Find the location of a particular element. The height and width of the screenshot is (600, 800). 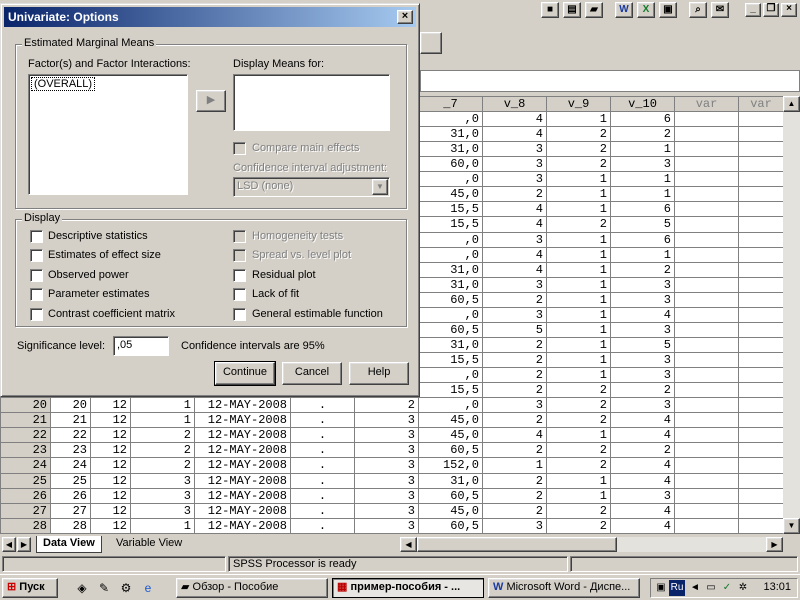

network-icon: ⚙ is located at coordinates (126, 588).